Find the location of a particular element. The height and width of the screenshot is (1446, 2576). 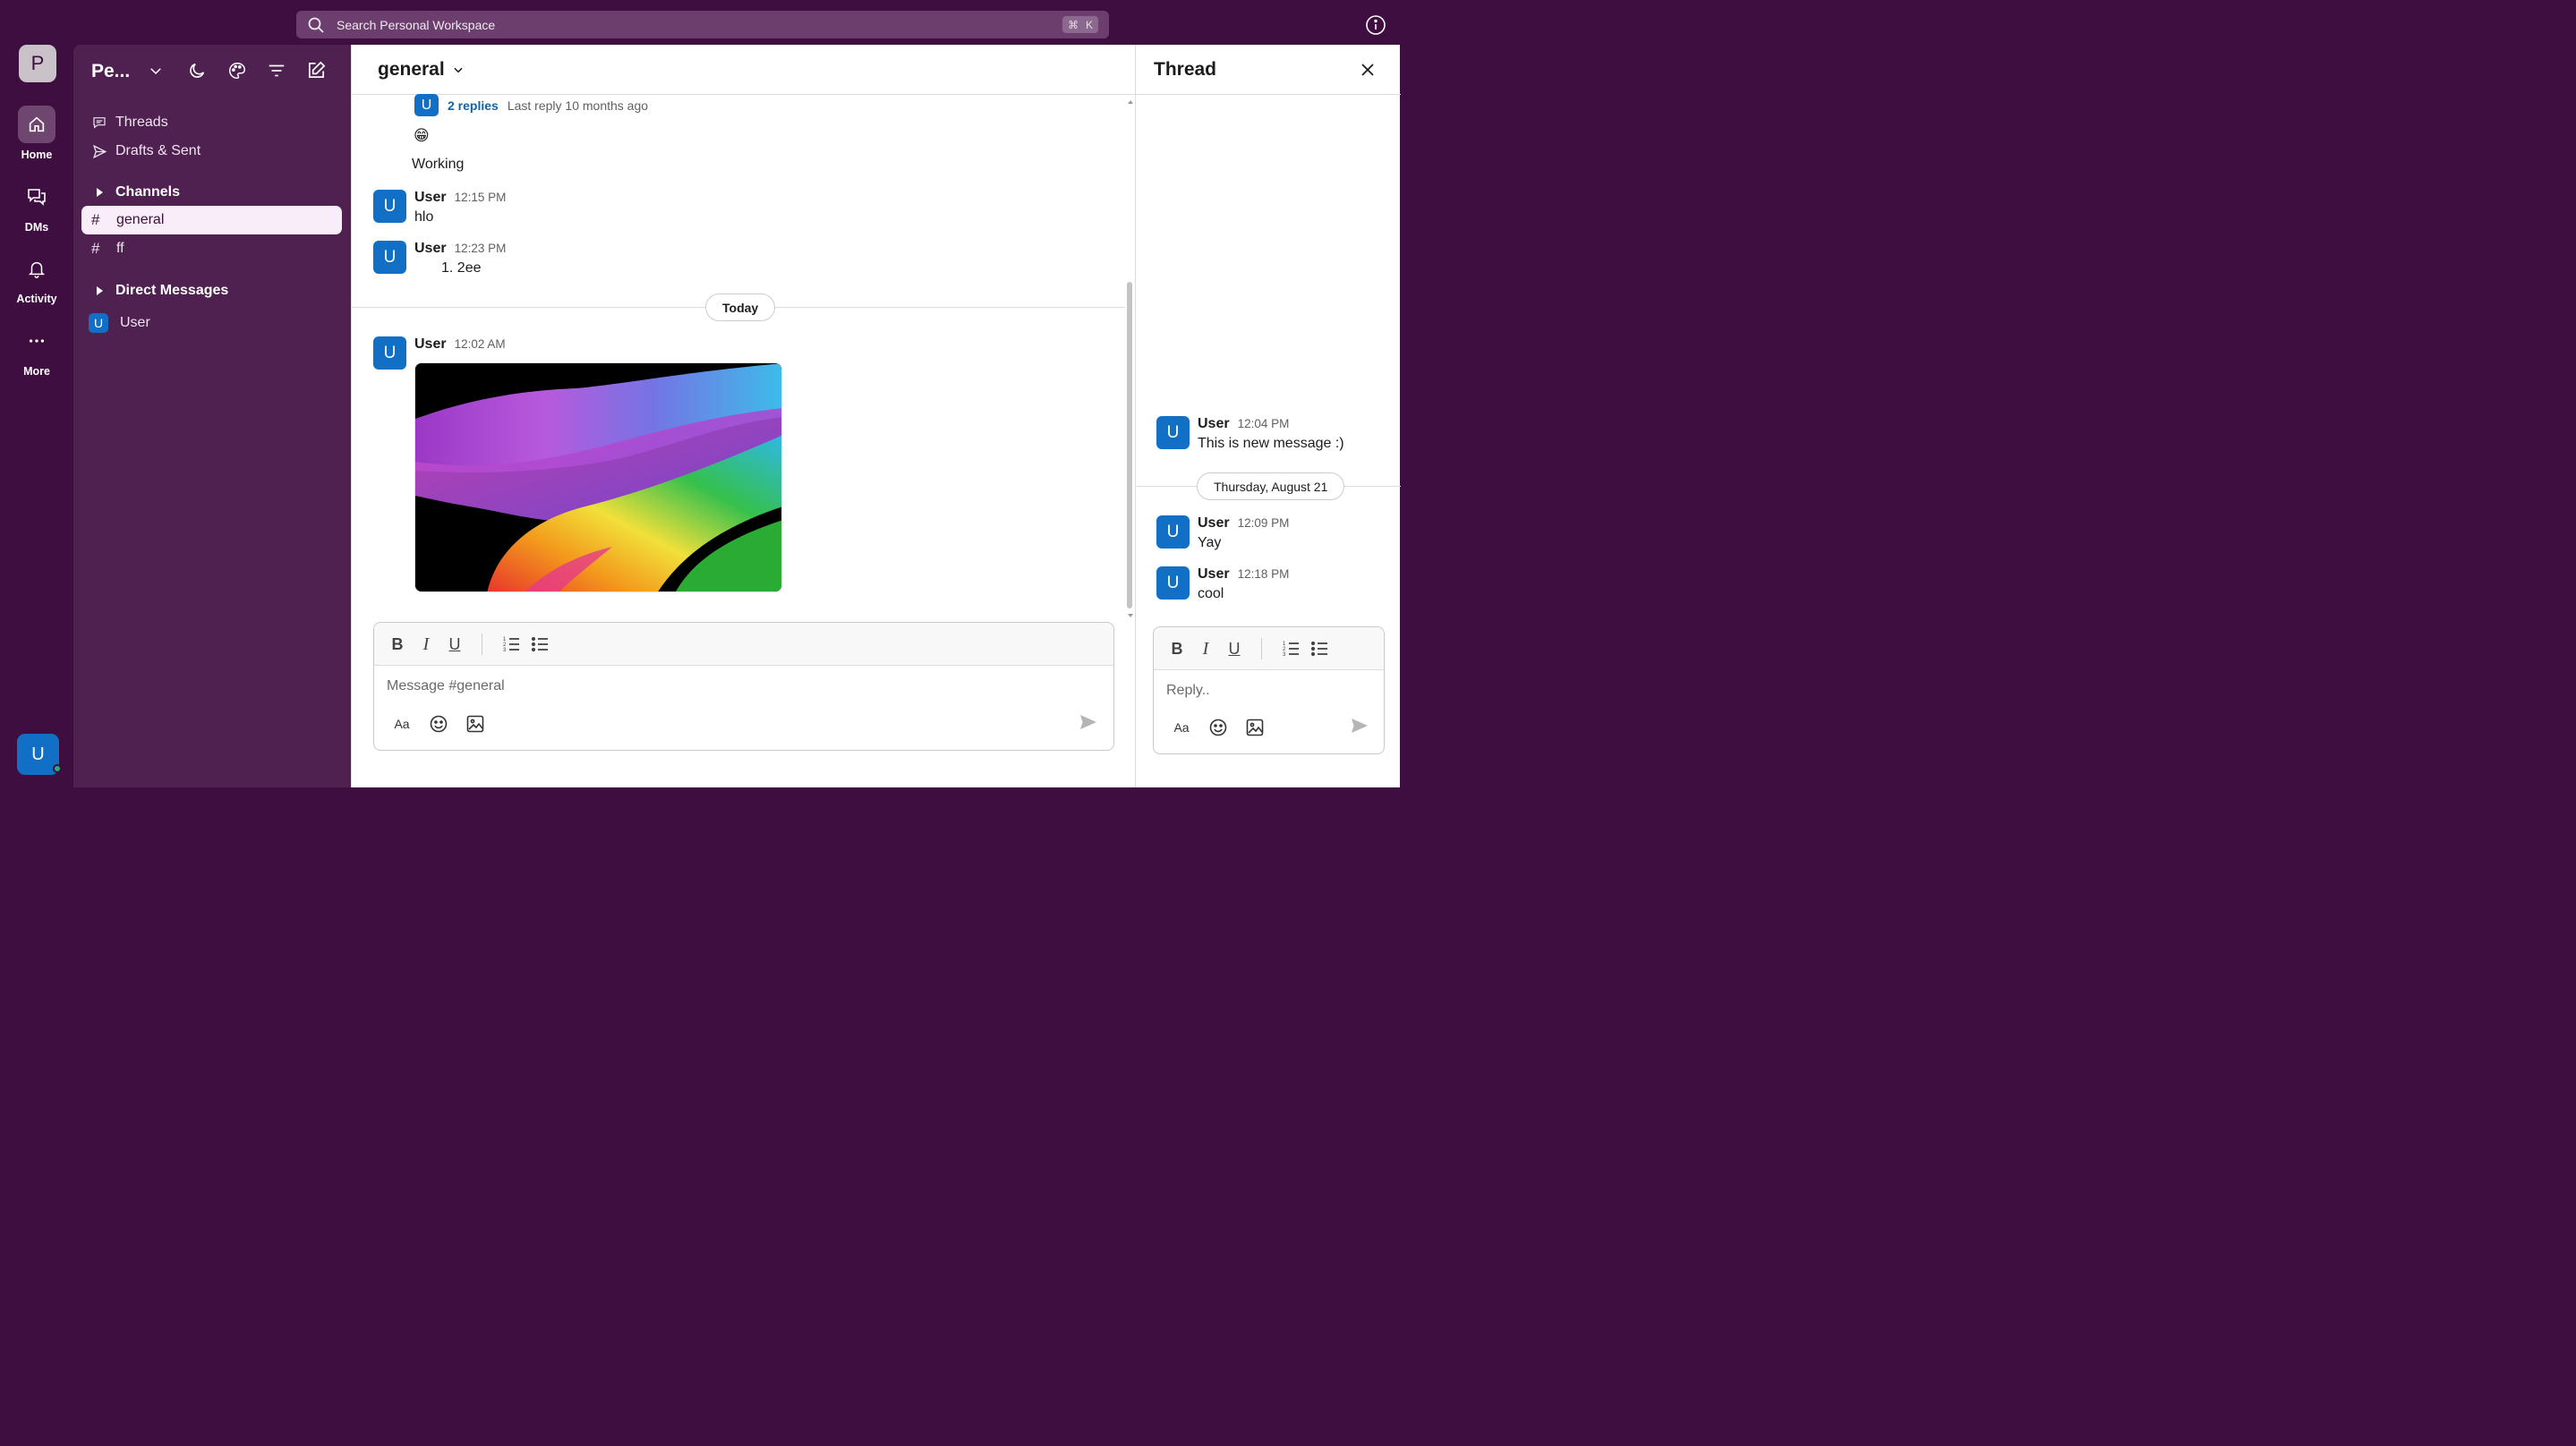

hash-icon: # is located at coordinates (95, 249).